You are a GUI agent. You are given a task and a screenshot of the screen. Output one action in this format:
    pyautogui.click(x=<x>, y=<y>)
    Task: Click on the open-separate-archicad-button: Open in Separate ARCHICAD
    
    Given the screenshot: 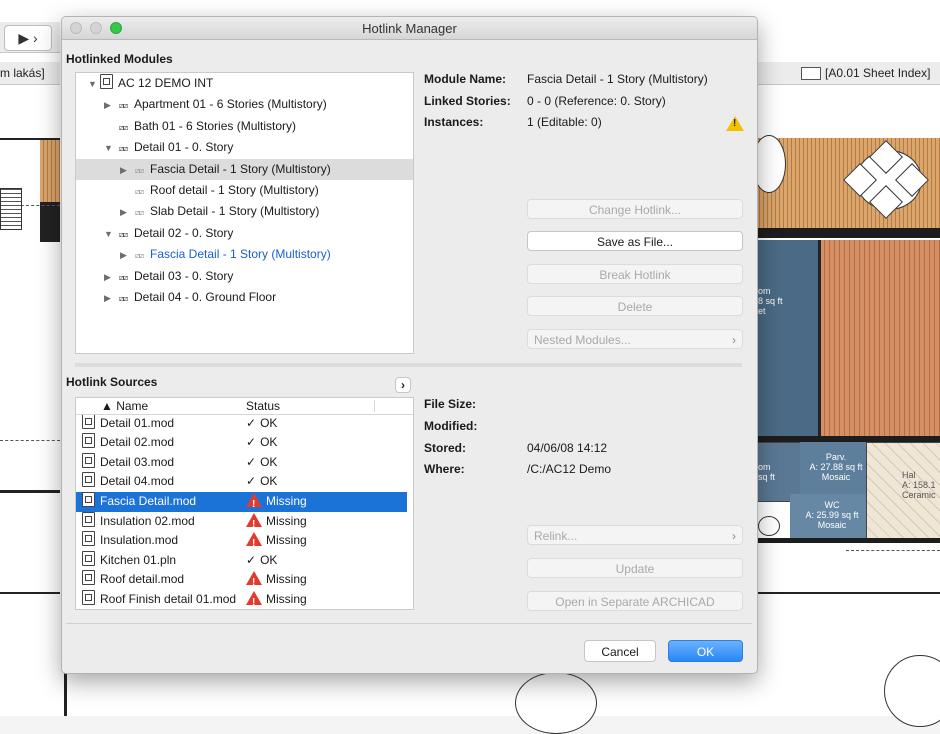 What is the action you would take?
    pyautogui.click(x=635, y=601)
    